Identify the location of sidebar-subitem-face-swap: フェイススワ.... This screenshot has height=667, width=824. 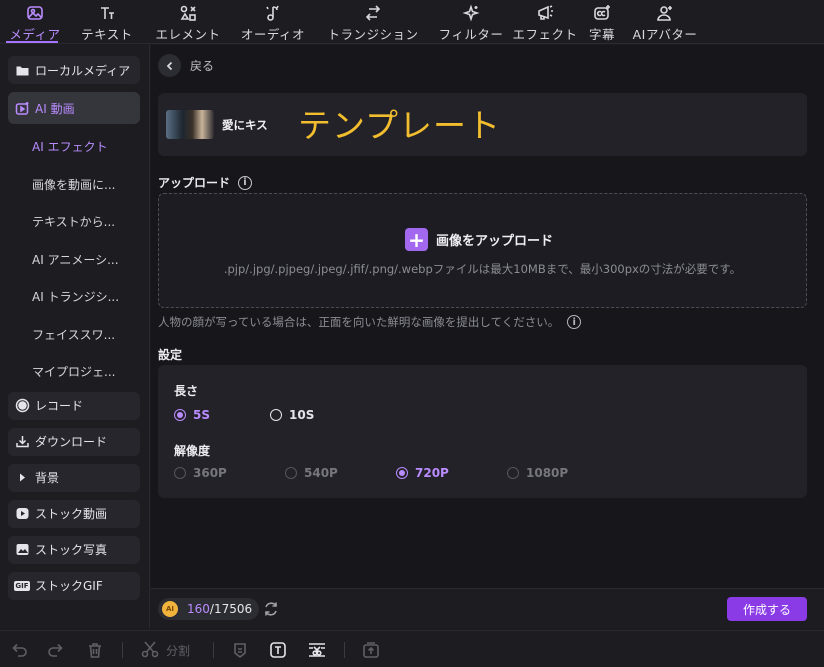
(74, 335).